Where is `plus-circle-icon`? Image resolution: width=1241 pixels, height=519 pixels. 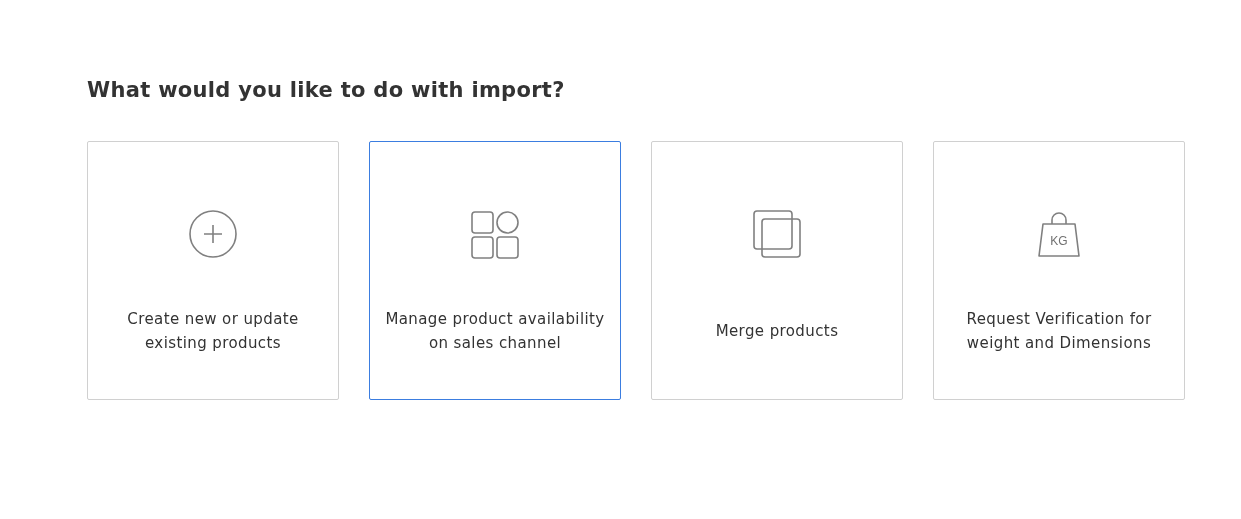
plus-circle-icon is located at coordinates (213, 233).